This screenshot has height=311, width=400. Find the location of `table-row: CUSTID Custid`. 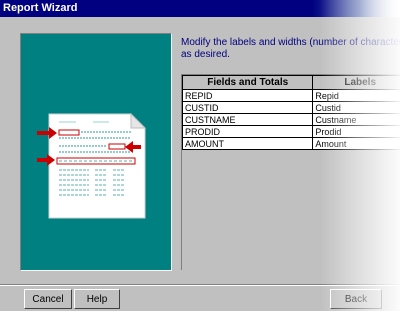

table-row: CUSTID Custid is located at coordinates (290, 107).